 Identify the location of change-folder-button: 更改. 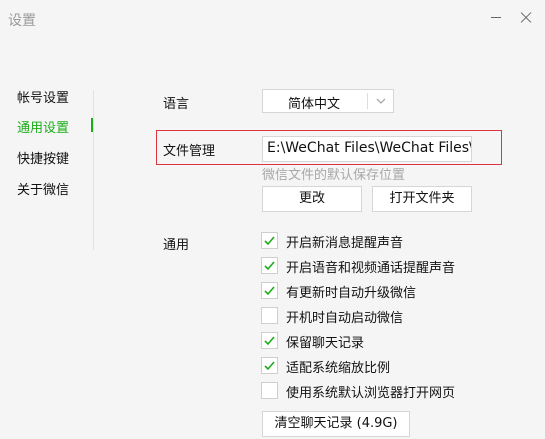
(312, 199).